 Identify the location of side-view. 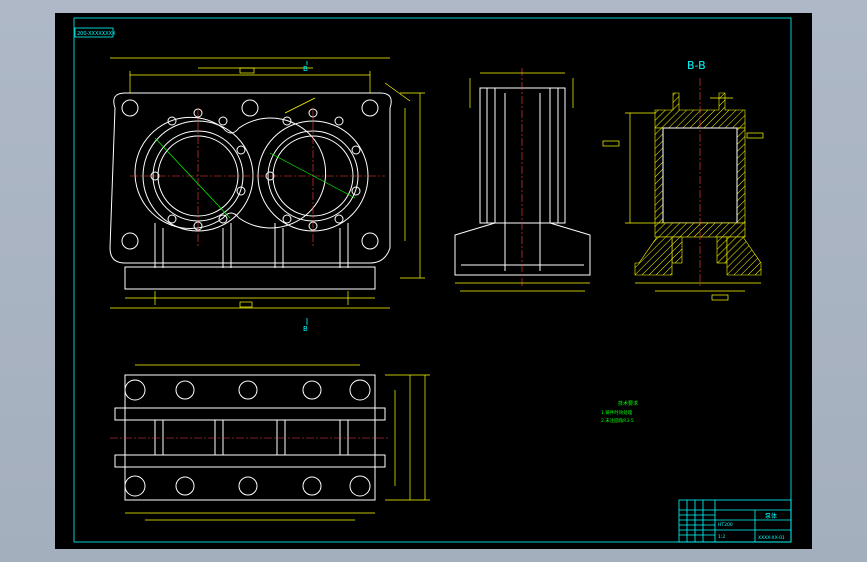
(522, 180).